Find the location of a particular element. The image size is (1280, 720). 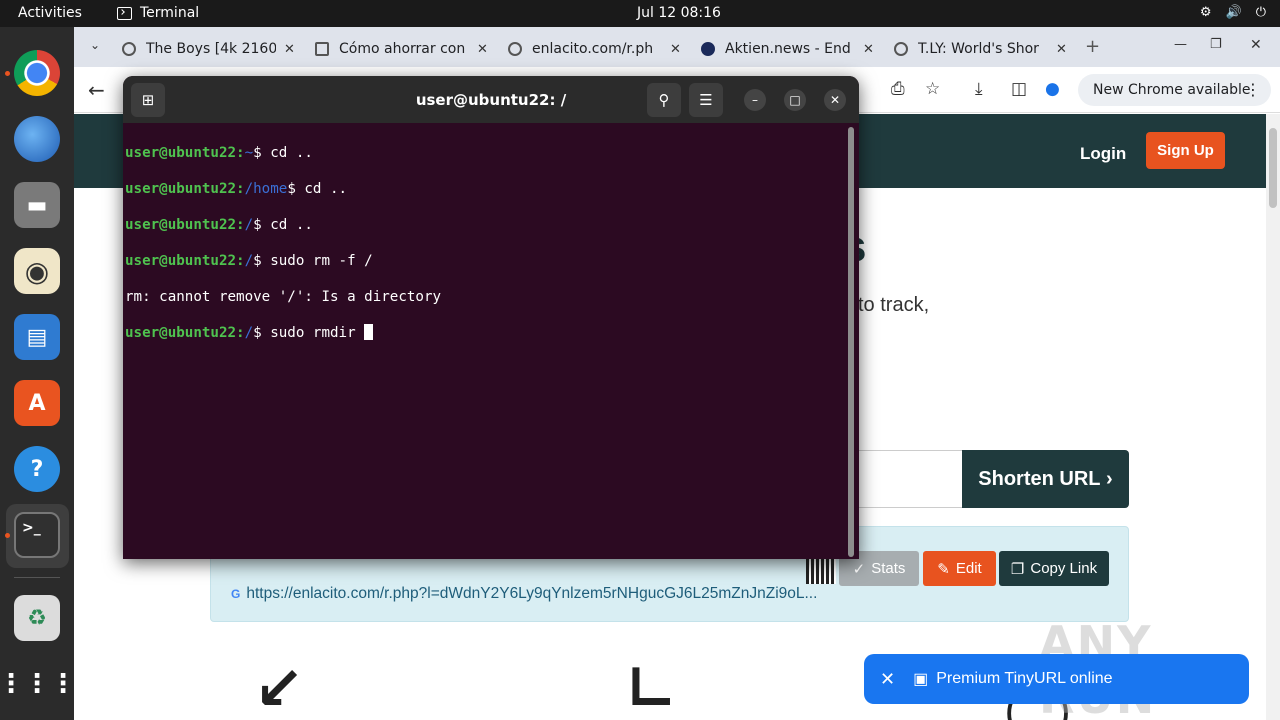

terminal-dock-icon: >_ is located at coordinates (37, 535).